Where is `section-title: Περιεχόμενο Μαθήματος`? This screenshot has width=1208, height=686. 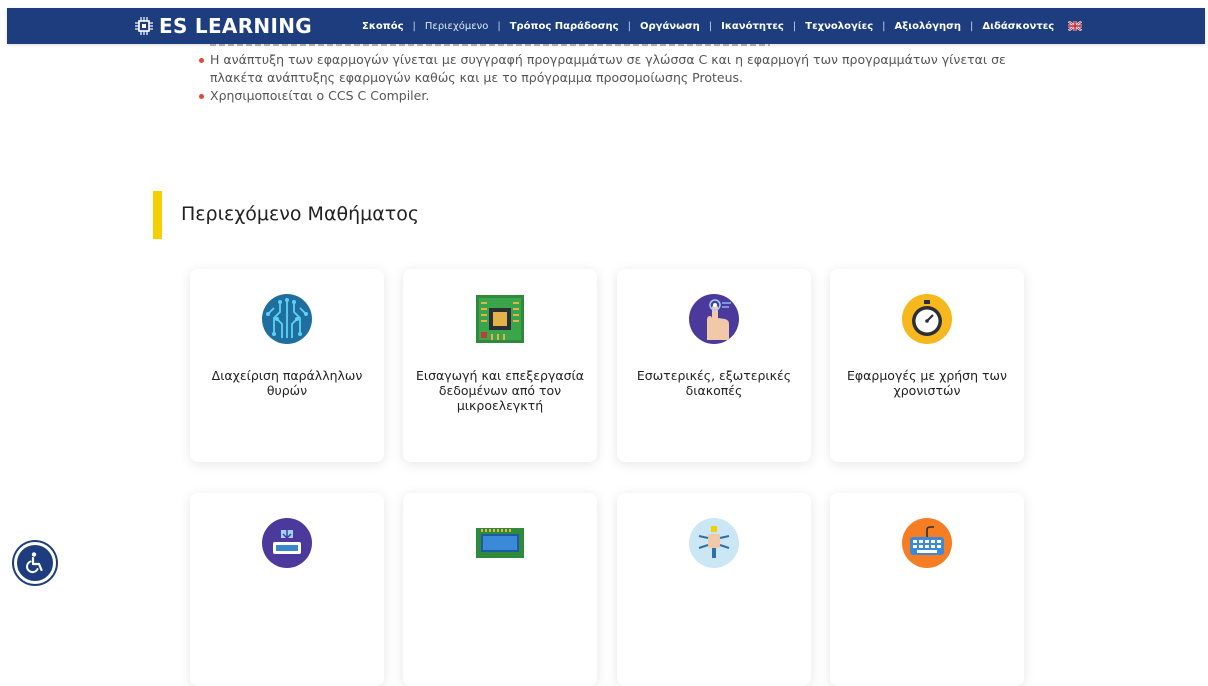
section-title: Περιεχόμενο Μαθήματος is located at coordinates (300, 214).